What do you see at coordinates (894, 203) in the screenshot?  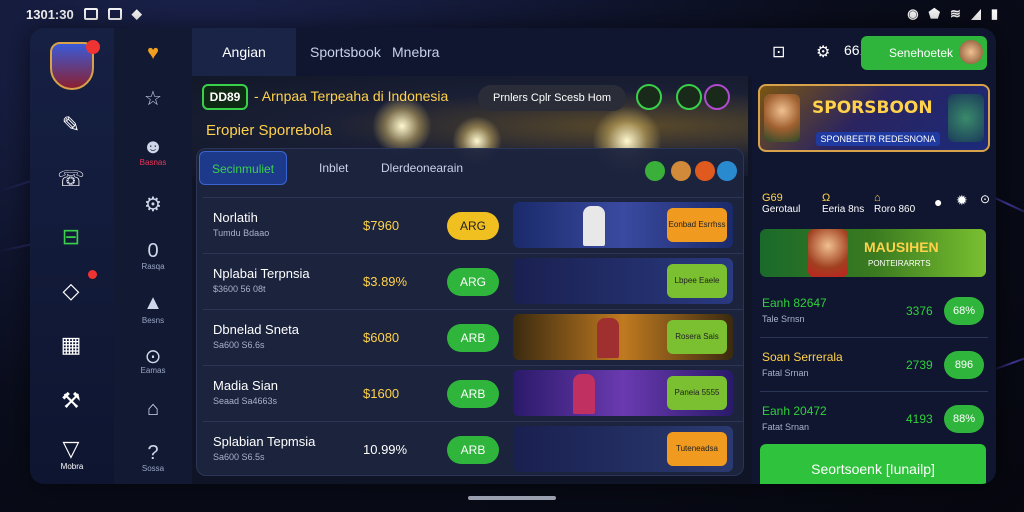 I see `quick-link: ⌂ Roro 860` at bounding box center [894, 203].